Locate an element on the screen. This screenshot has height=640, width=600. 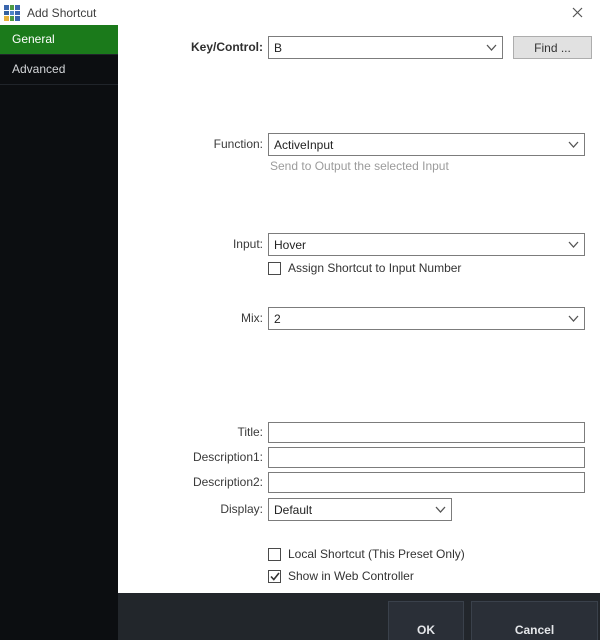
mix-dropdown: 2 is located at coordinates (426, 318).